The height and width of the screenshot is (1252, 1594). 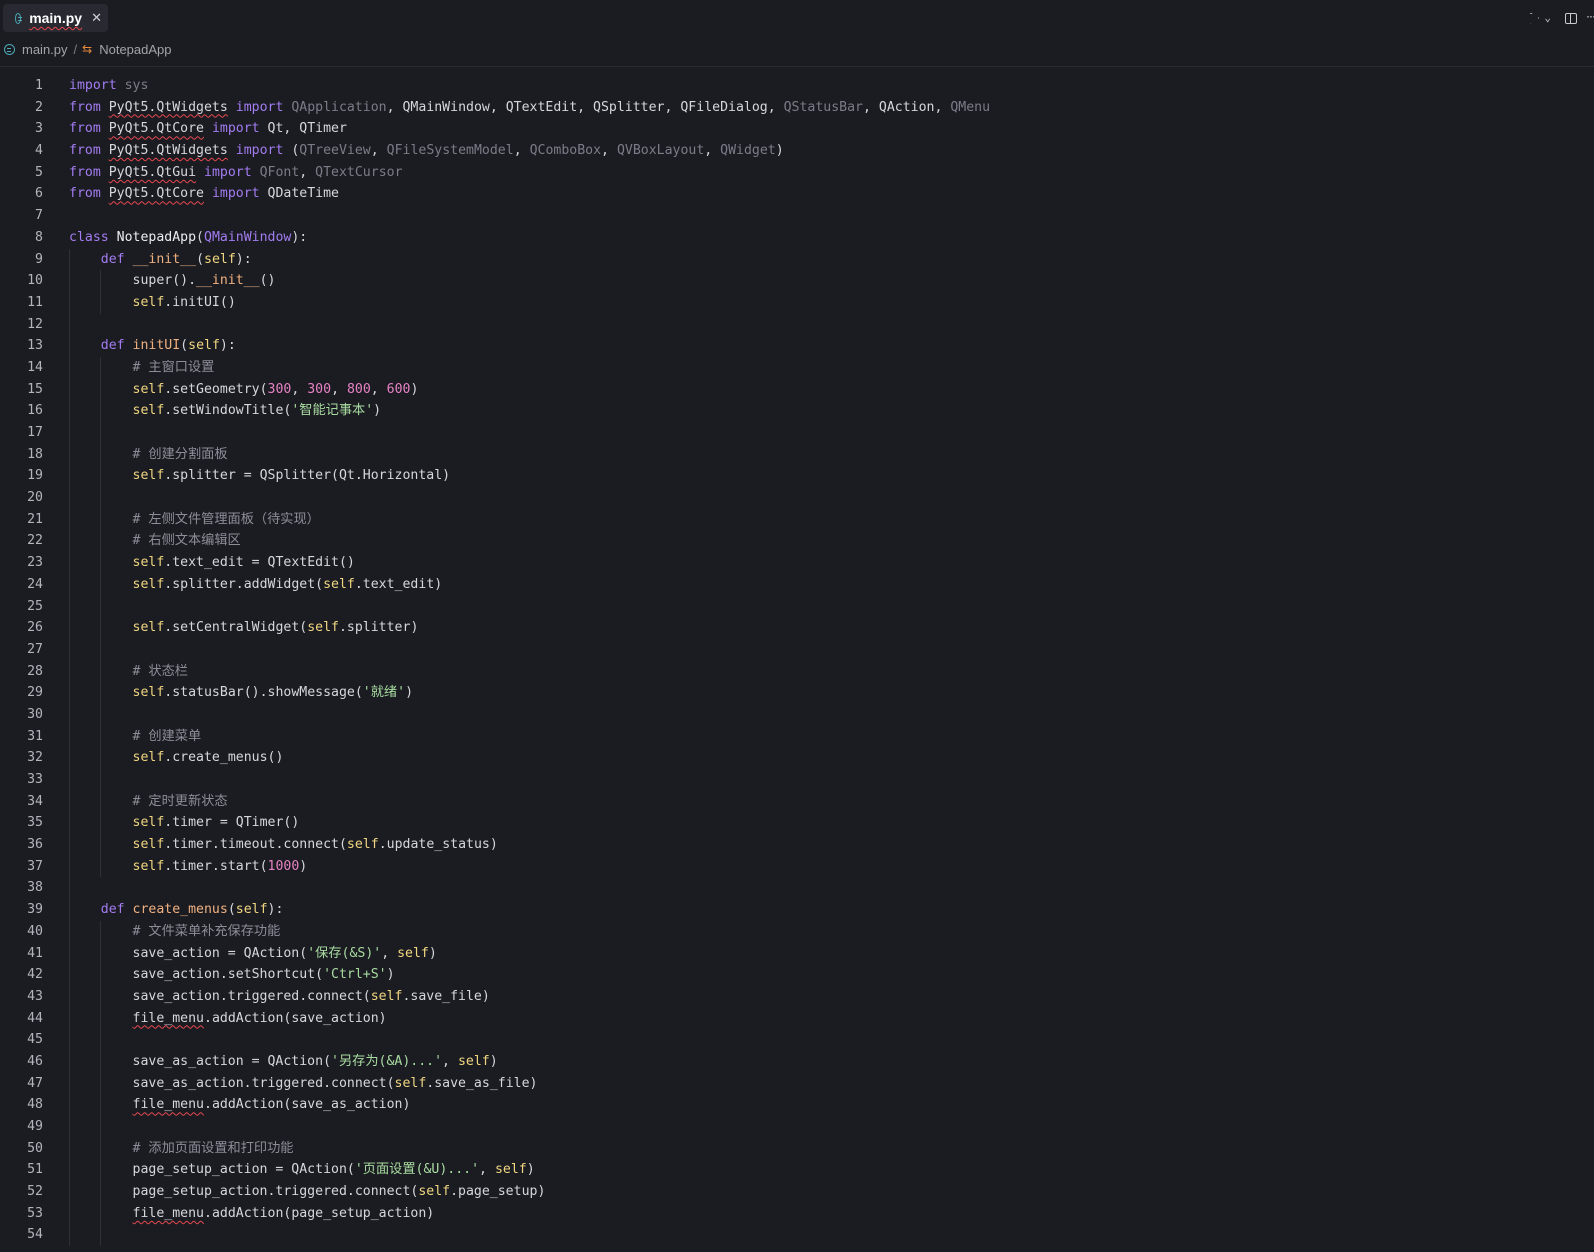 I want to click on code-line: 14 # 主窗口设置, so click(x=797, y=367).